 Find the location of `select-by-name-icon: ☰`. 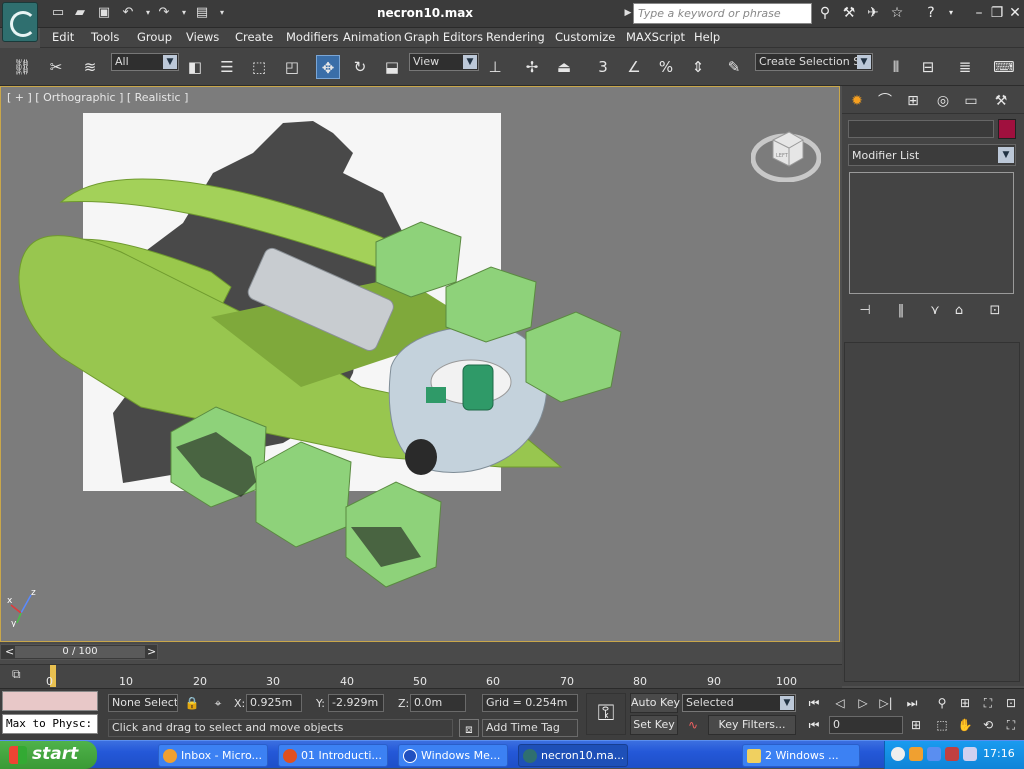

select-by-name-icon: ☰ is located at coordinates (227, 67).